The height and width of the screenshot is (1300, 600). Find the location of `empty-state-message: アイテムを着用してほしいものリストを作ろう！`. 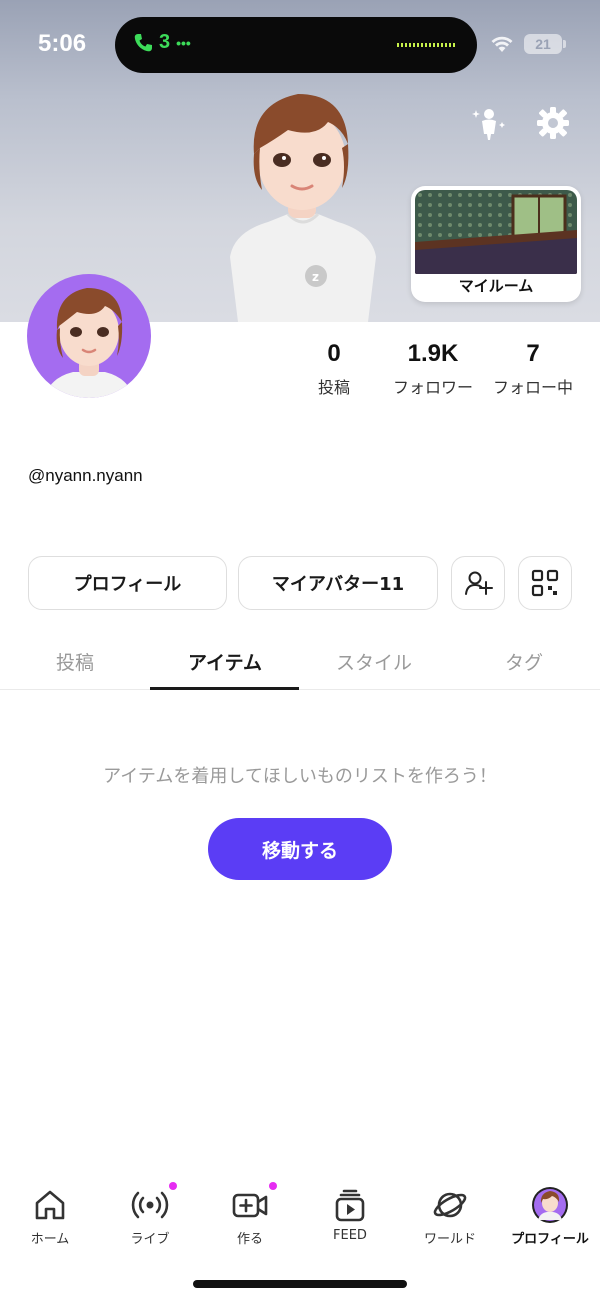

empty-state-message: アイテムを着用してほしいものリストを作ろう！ is located at coordinates (300, 776).